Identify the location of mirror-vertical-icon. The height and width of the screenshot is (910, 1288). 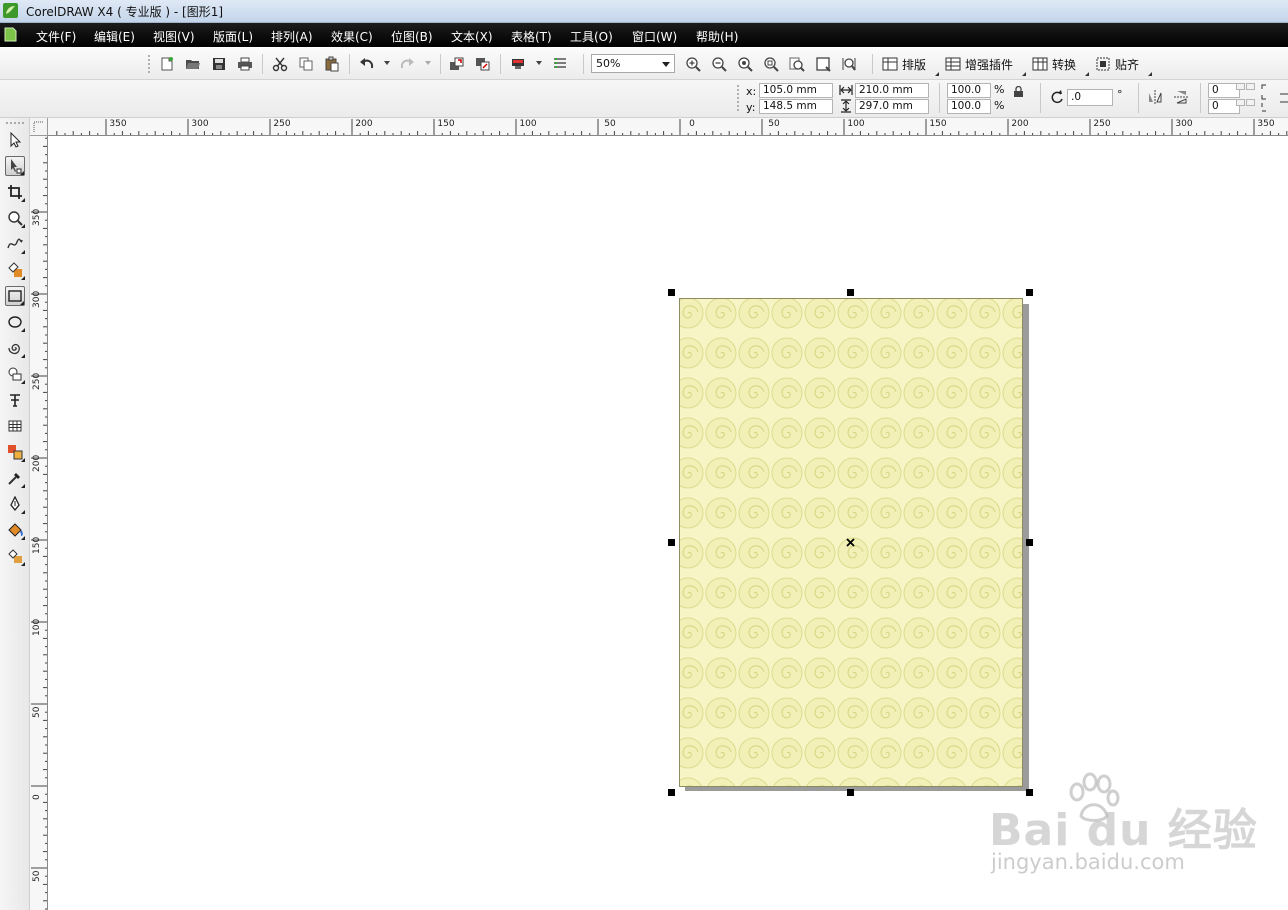
(1181, 97).